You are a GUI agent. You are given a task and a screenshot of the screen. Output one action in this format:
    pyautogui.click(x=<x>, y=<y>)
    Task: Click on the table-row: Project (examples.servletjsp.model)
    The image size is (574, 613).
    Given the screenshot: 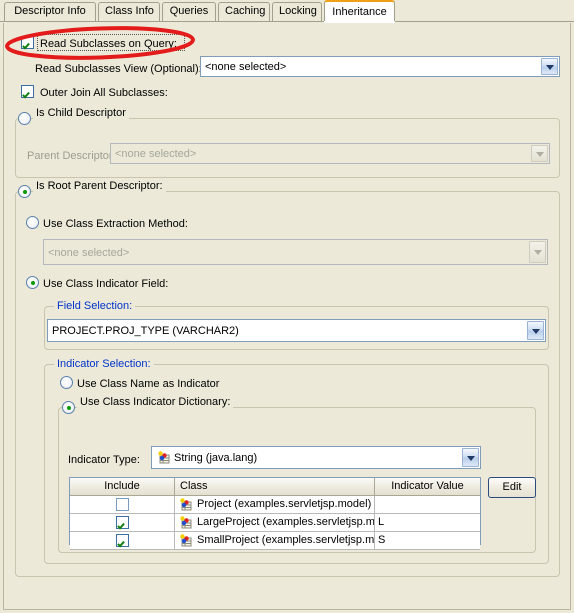 What is the action you would take?
    pyautogui.click(x=275, y=505)
    